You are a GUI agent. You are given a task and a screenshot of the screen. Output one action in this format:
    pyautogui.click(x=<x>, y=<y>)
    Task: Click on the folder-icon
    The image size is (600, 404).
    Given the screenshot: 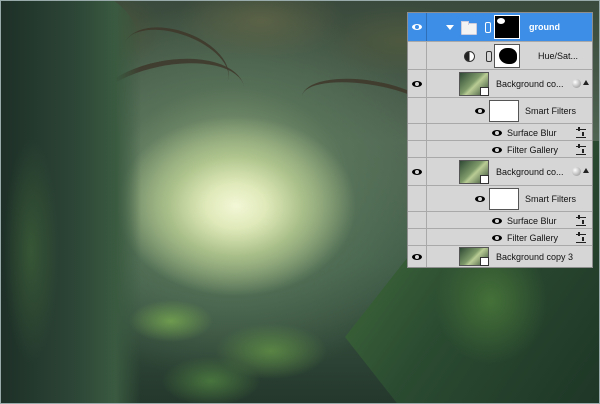 What is the action you would take?
    pyautogui.click(x=469, y=28)
    